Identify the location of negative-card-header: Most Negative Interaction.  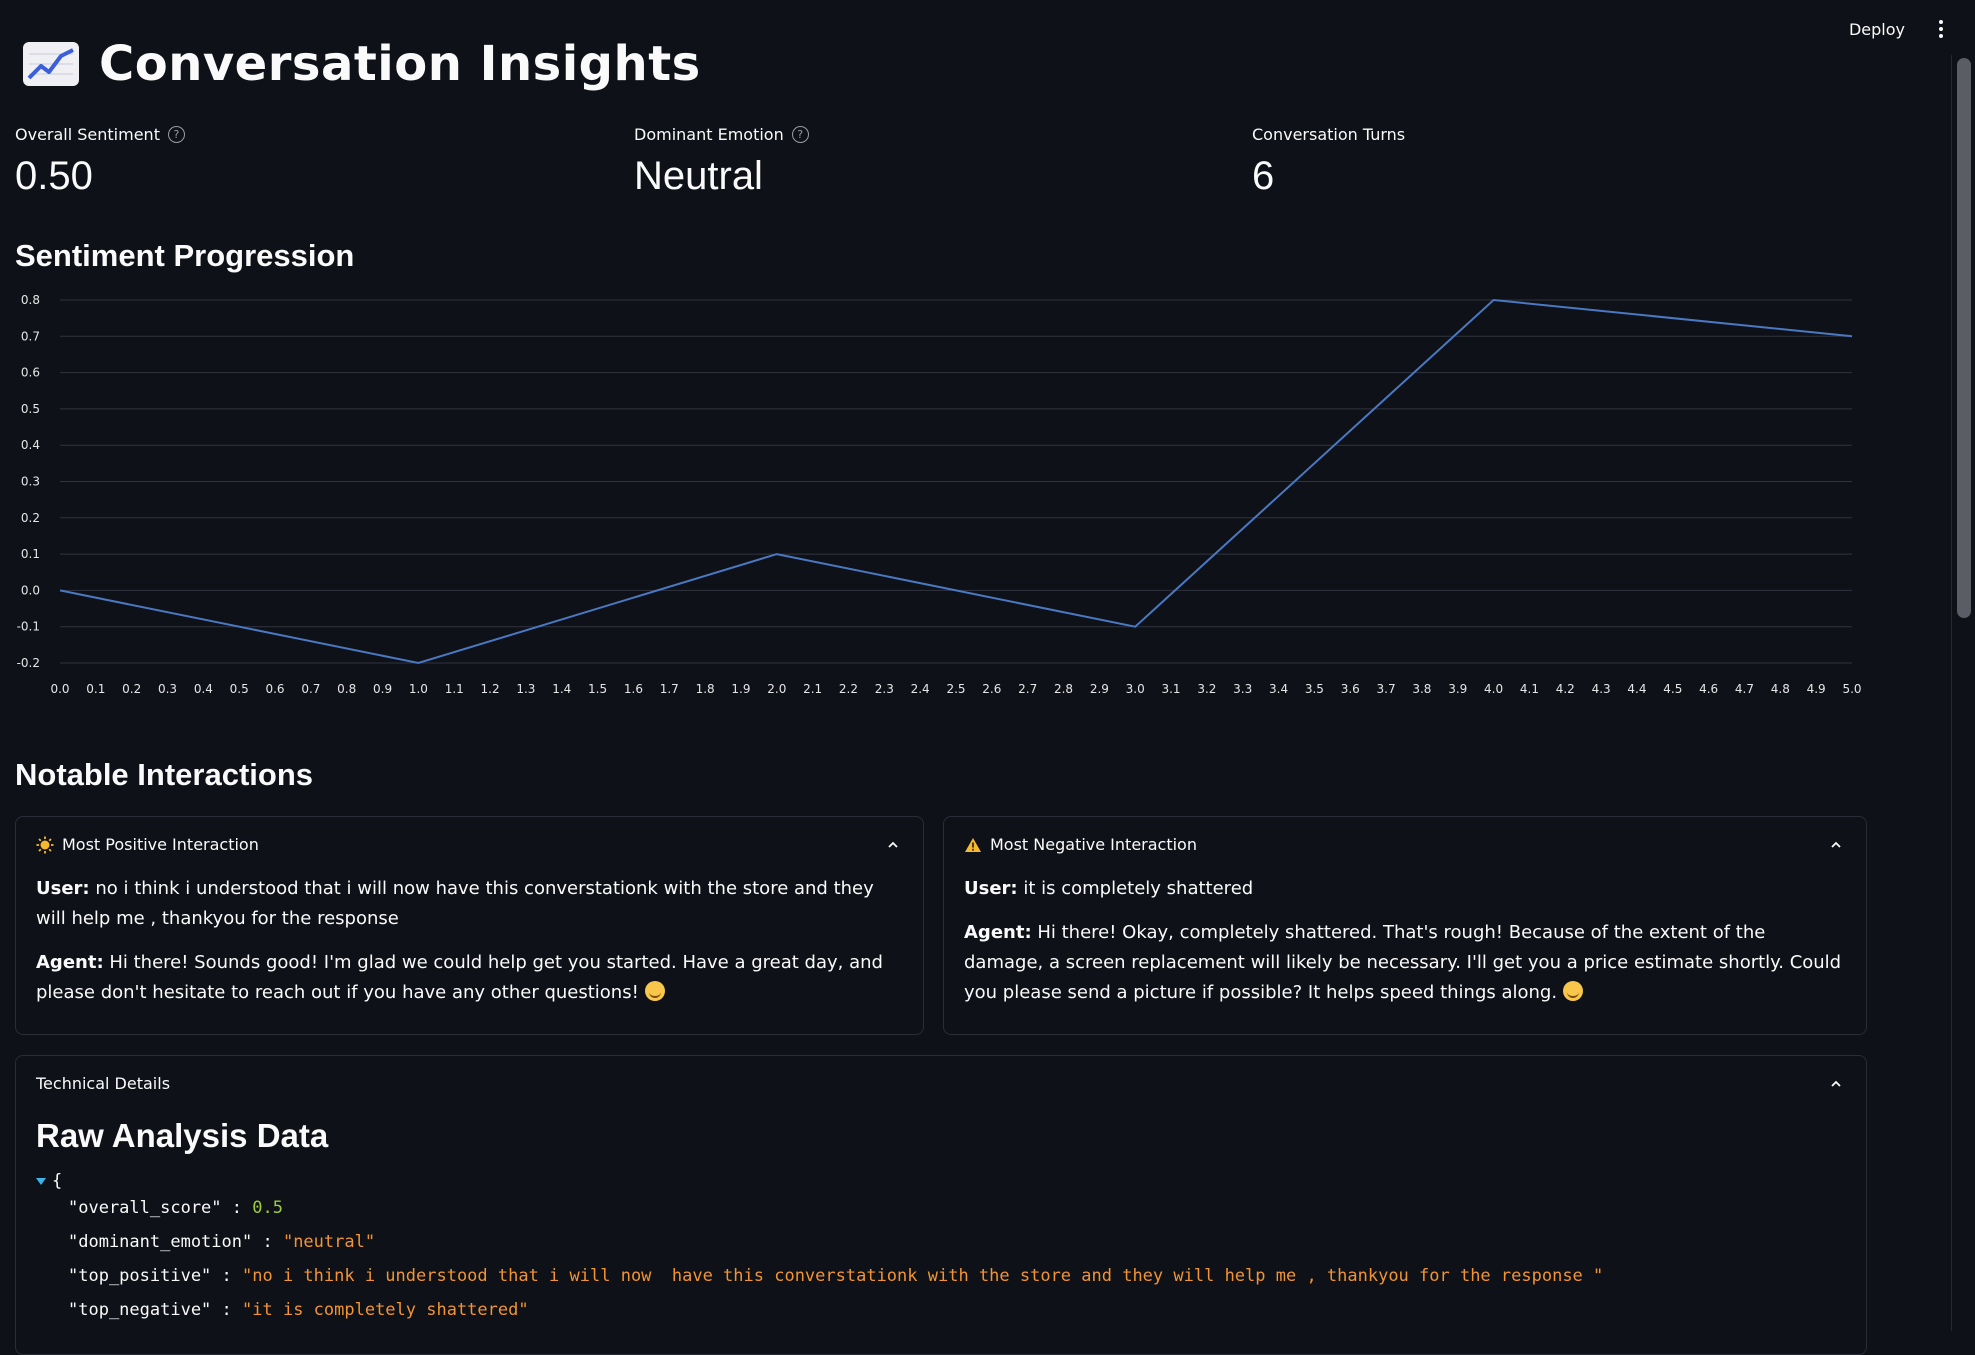
(1405, 835).